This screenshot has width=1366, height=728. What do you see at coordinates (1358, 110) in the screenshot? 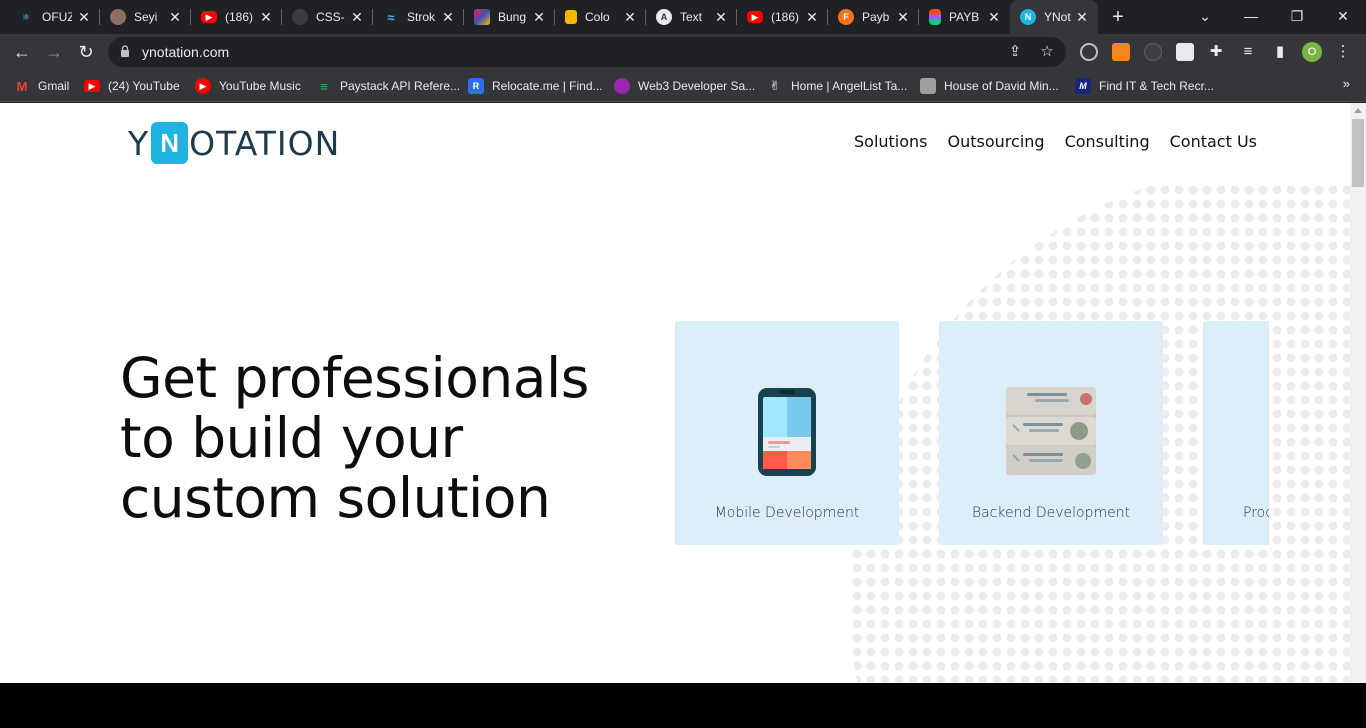
I see `scroll-up-arrow-icon` at bounding box center [1358, 110].